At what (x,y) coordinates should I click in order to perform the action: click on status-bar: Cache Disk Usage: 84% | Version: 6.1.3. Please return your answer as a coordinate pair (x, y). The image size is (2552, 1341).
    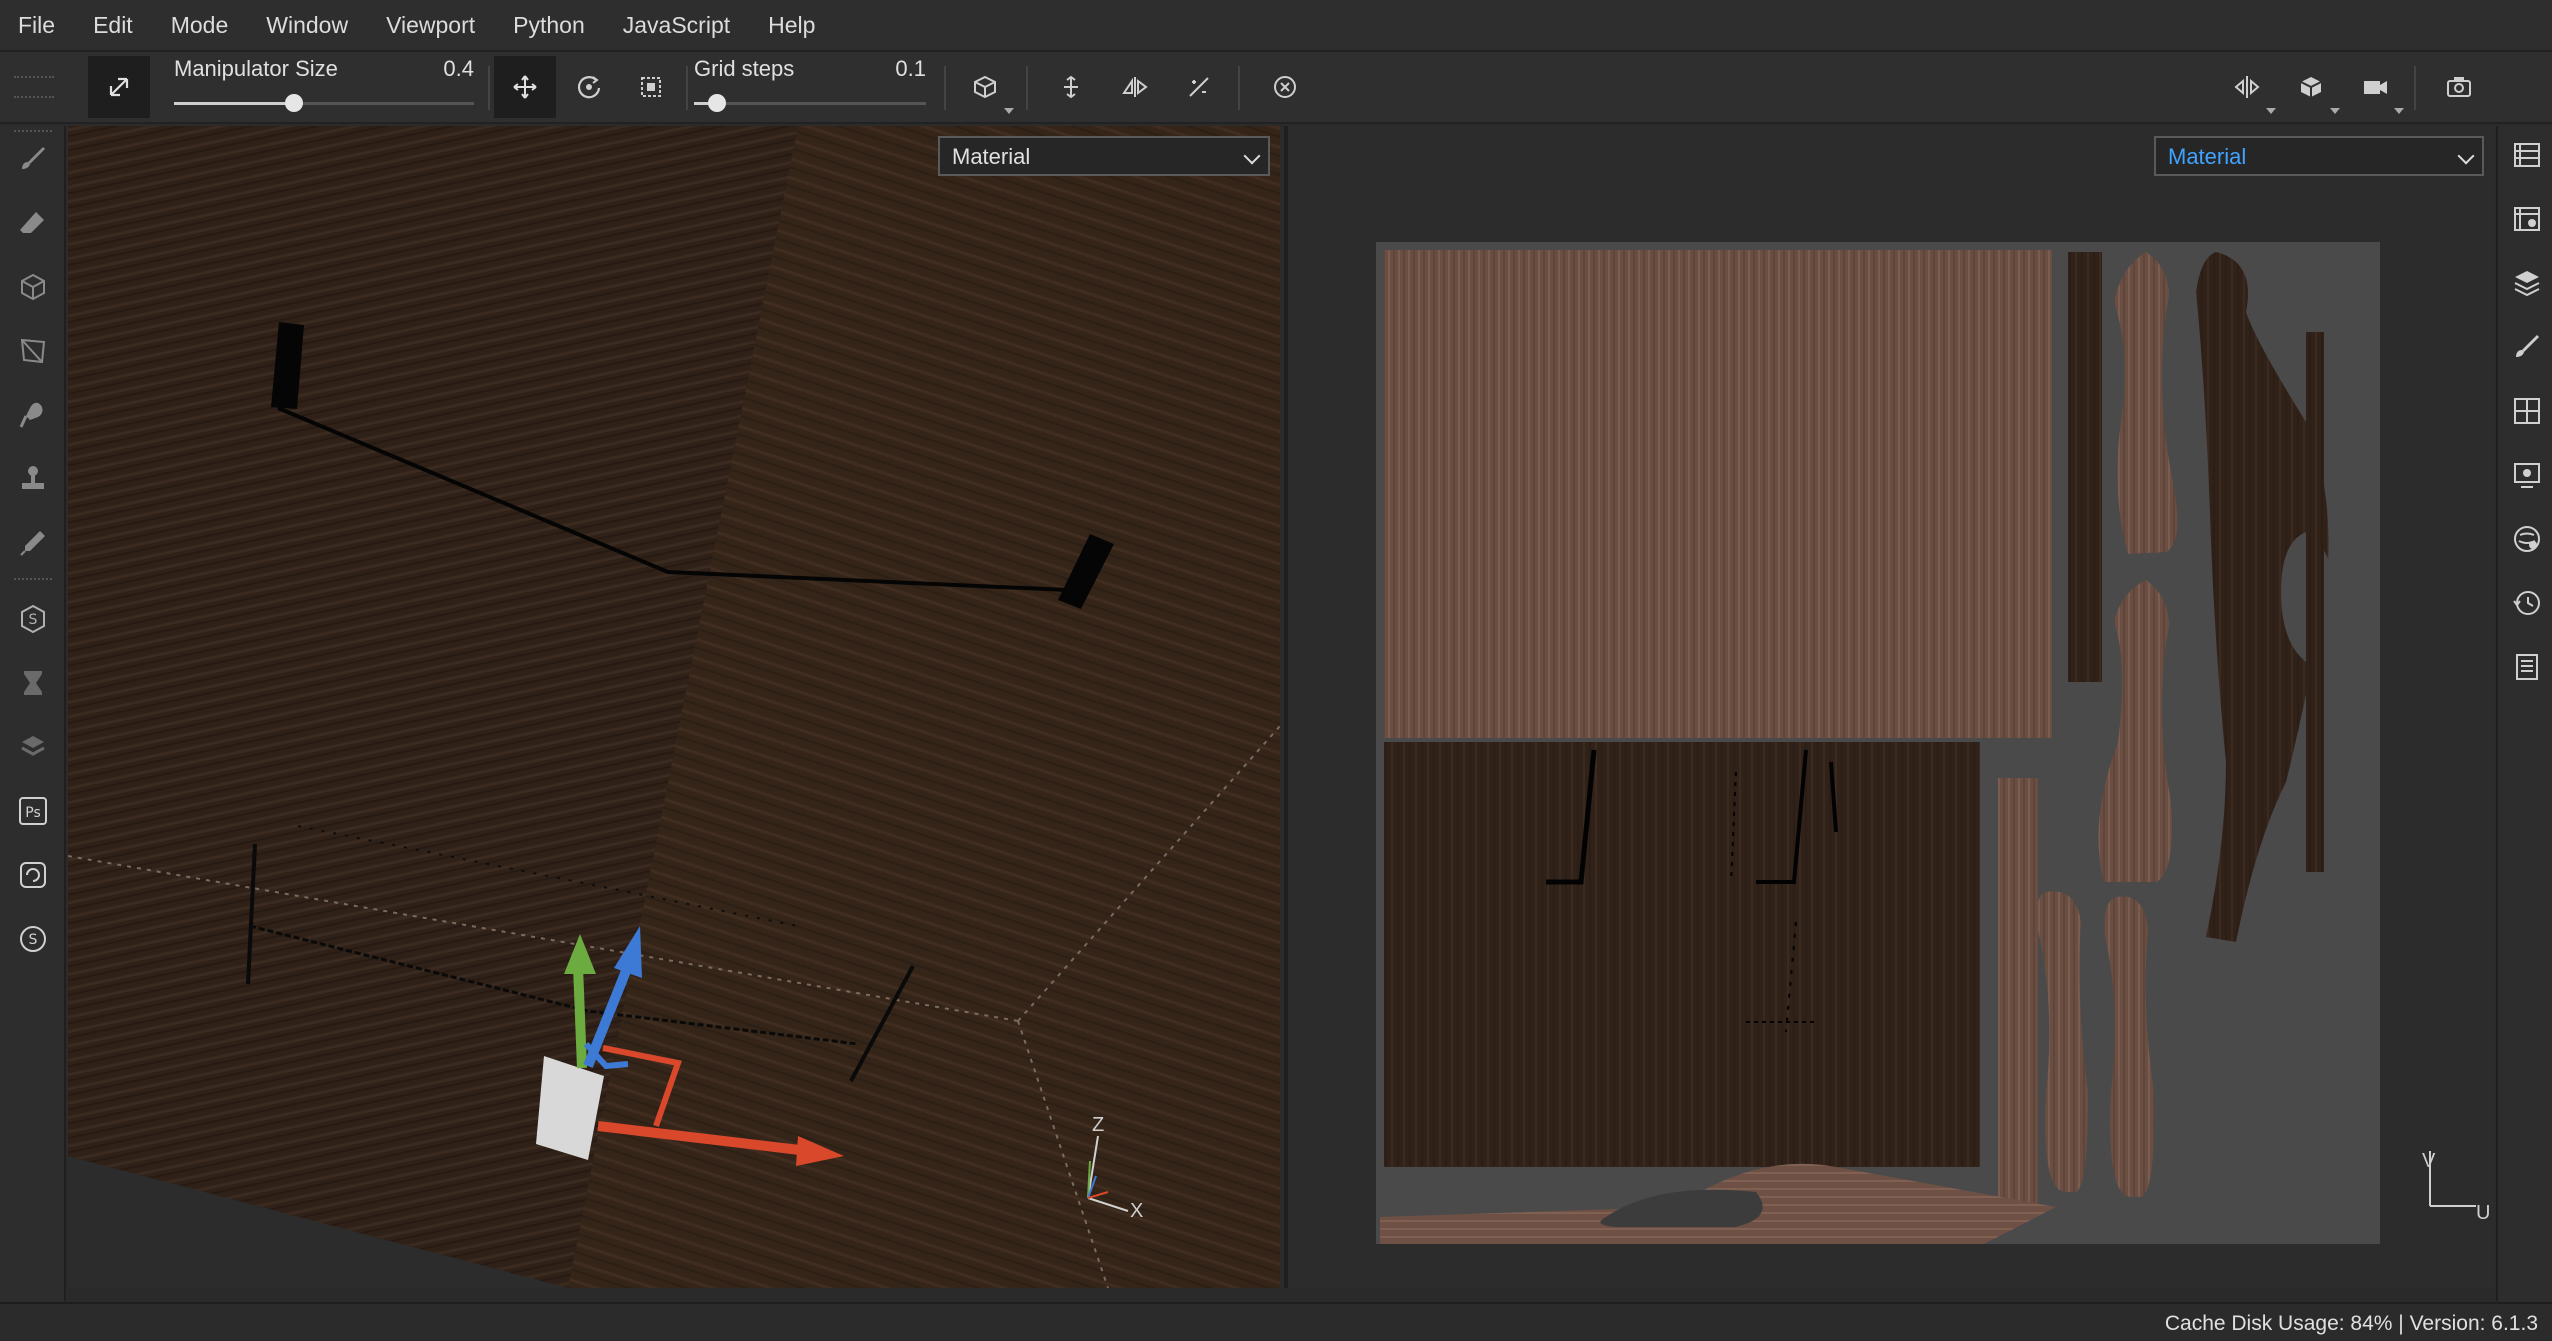
    Looking at the image, I should click on (1276, 1321).